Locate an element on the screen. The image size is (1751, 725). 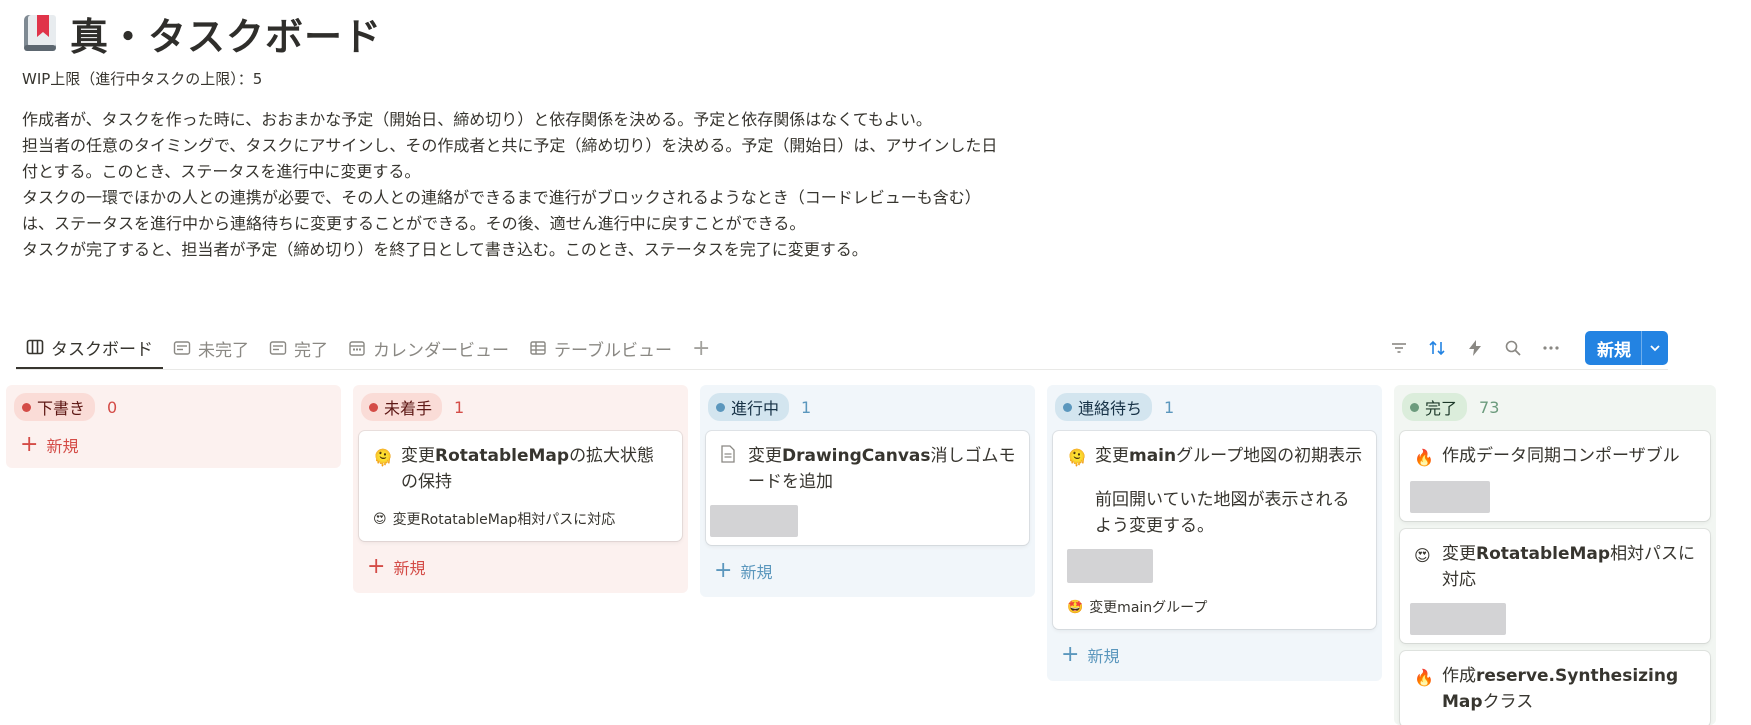
task-card: 🔥 作成データ同期コンポーザブル is located at coordinates (1555, 476).